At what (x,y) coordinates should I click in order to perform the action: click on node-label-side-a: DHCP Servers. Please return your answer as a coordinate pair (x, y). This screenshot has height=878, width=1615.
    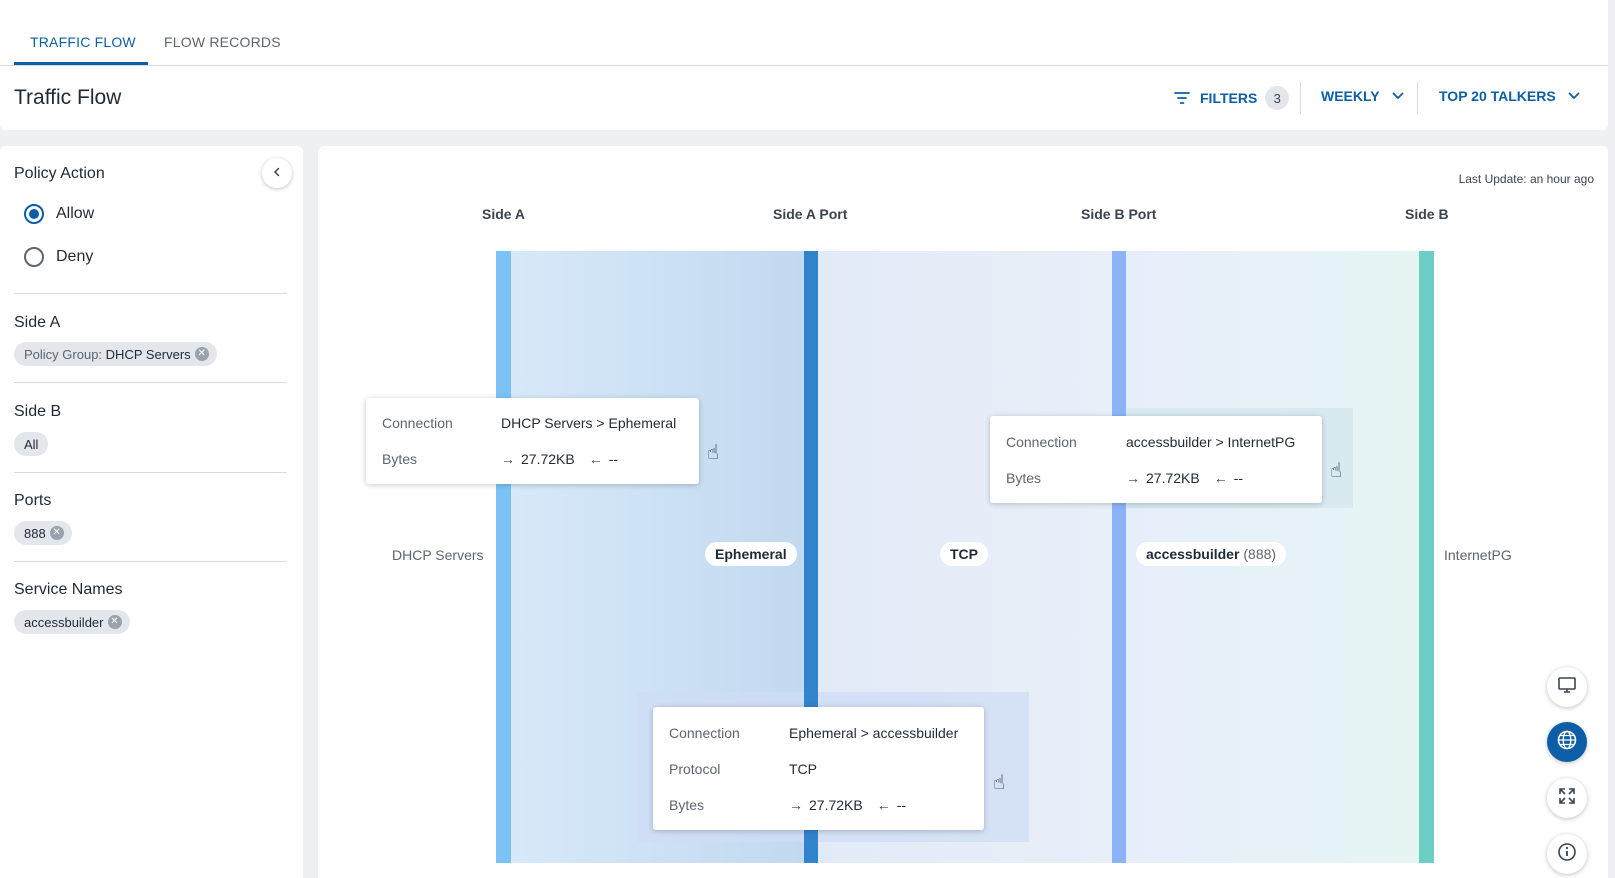
    Looking at the image, I should click on (438, 555).